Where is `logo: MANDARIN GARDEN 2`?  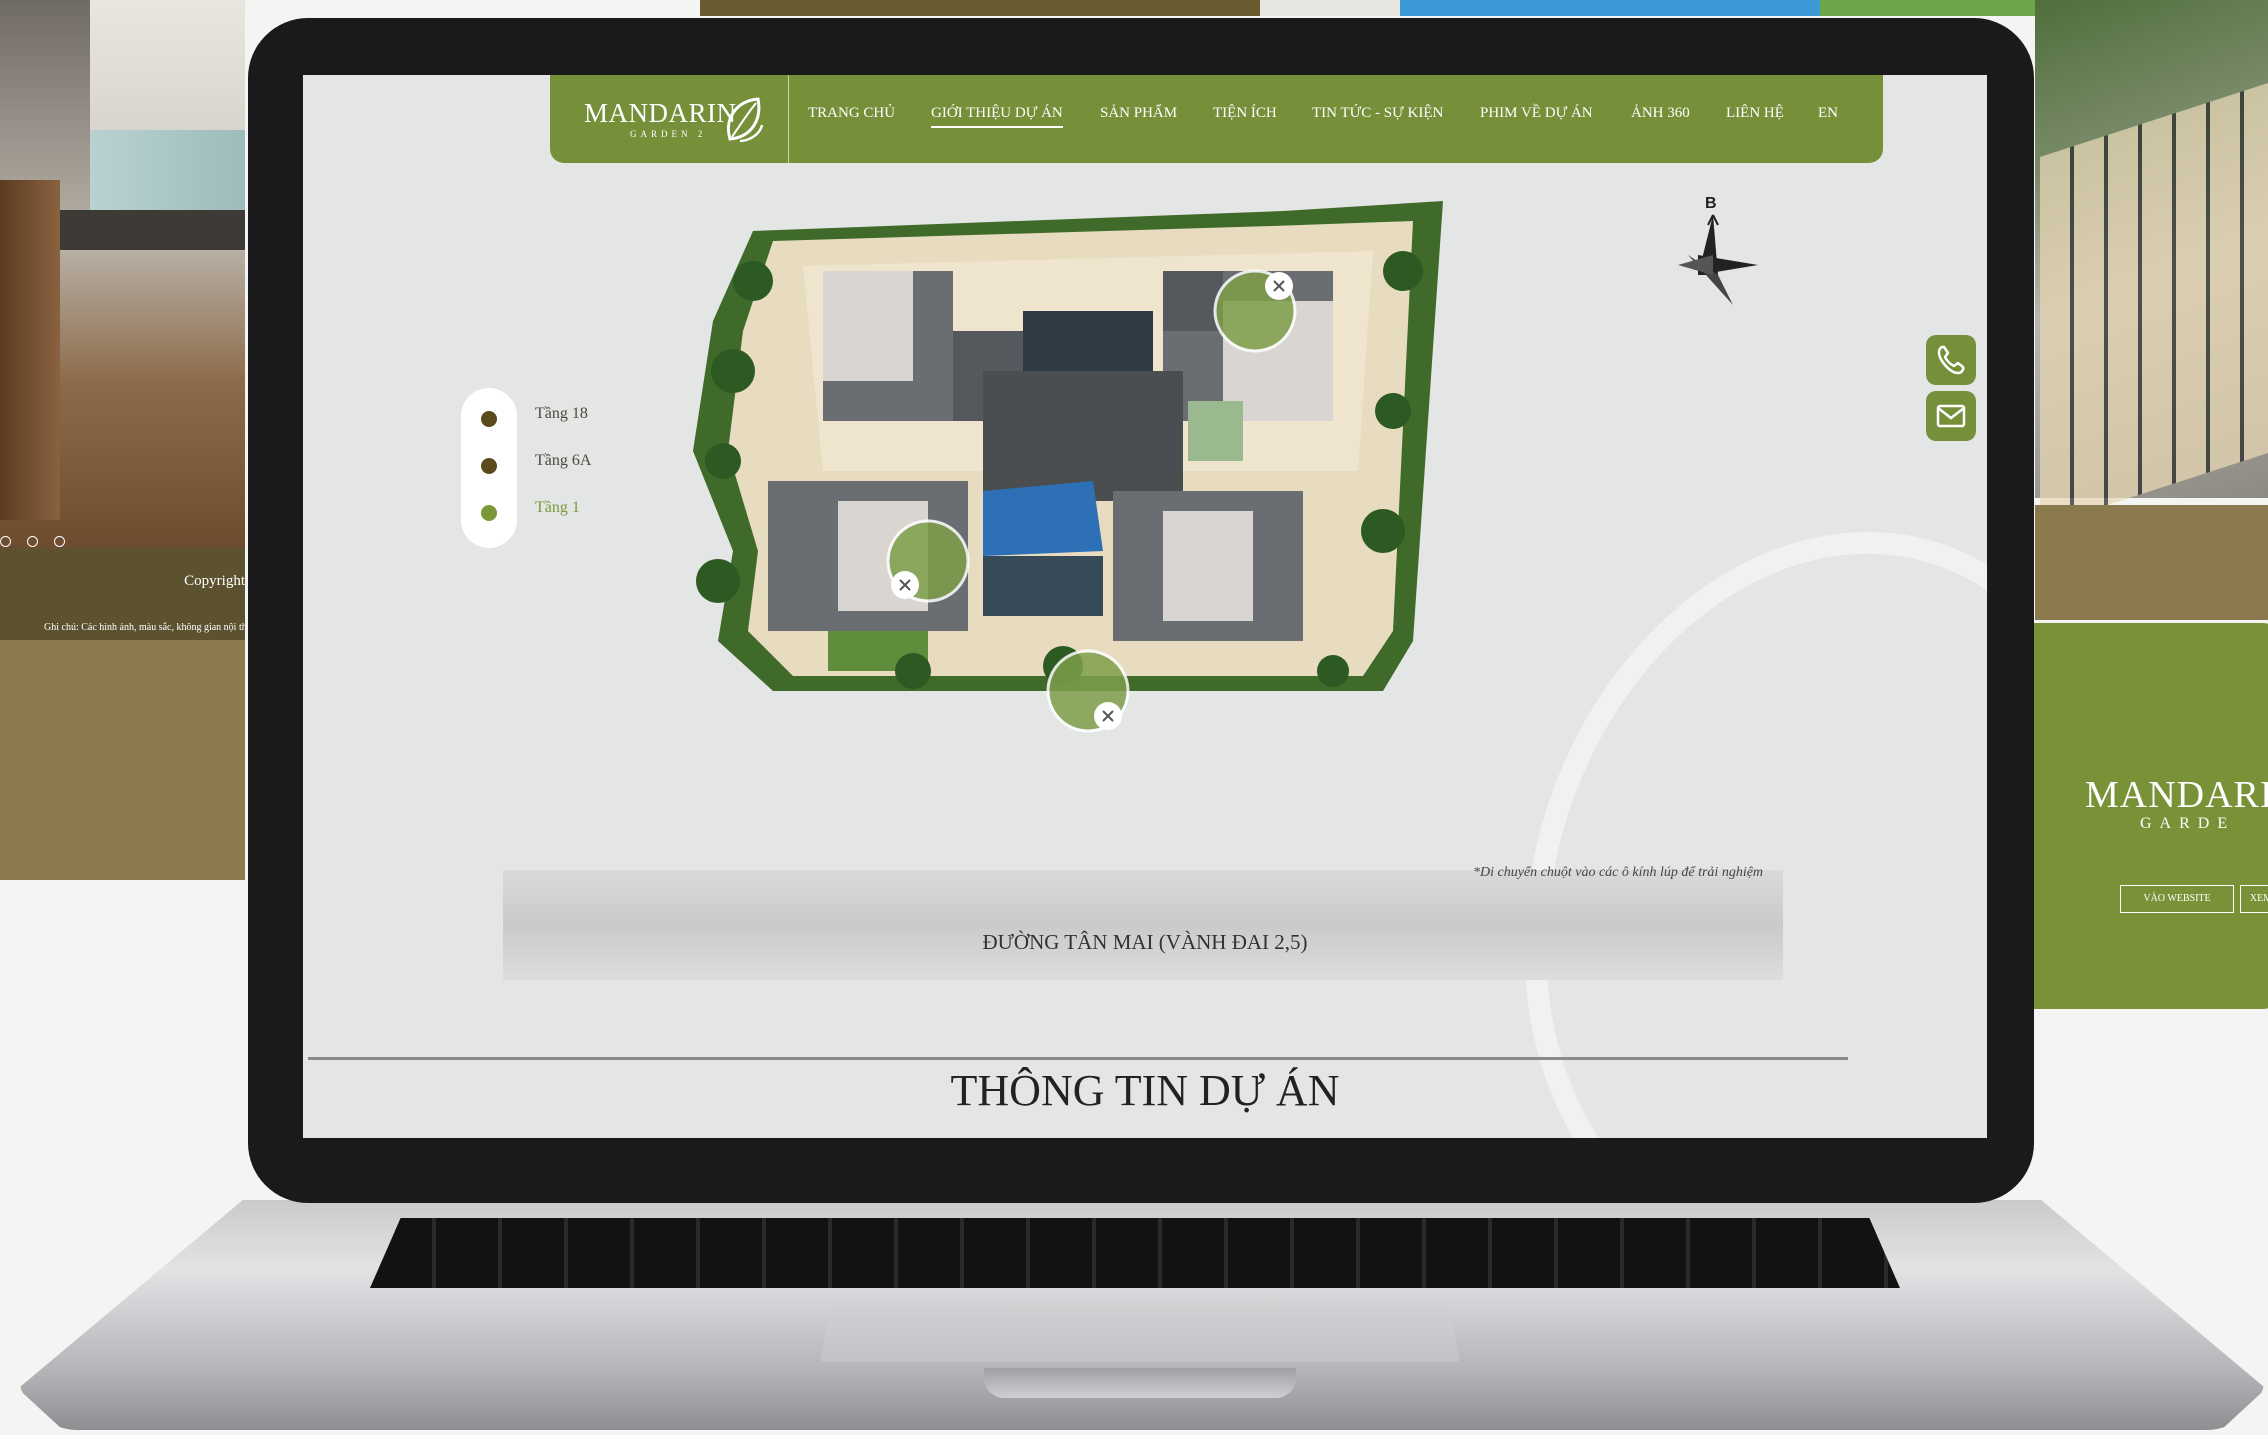
logo: MANDARIN GARDEN 2 is located at coordinates (669, 119).